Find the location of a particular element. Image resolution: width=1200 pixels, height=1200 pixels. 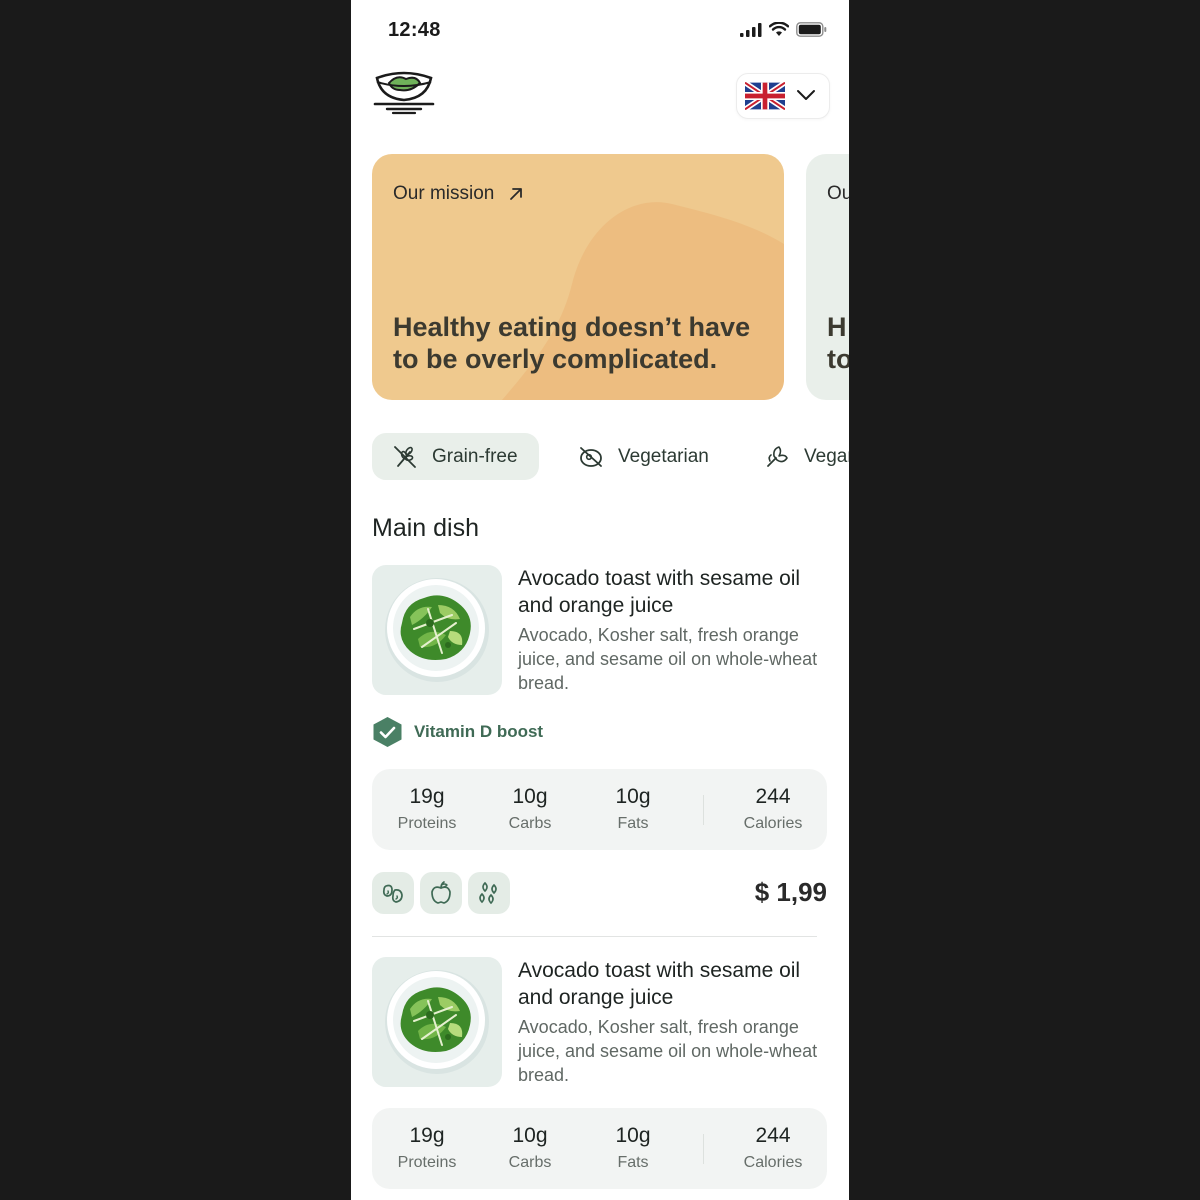

salad-bowl-icon is located at coordinates (404, 94).